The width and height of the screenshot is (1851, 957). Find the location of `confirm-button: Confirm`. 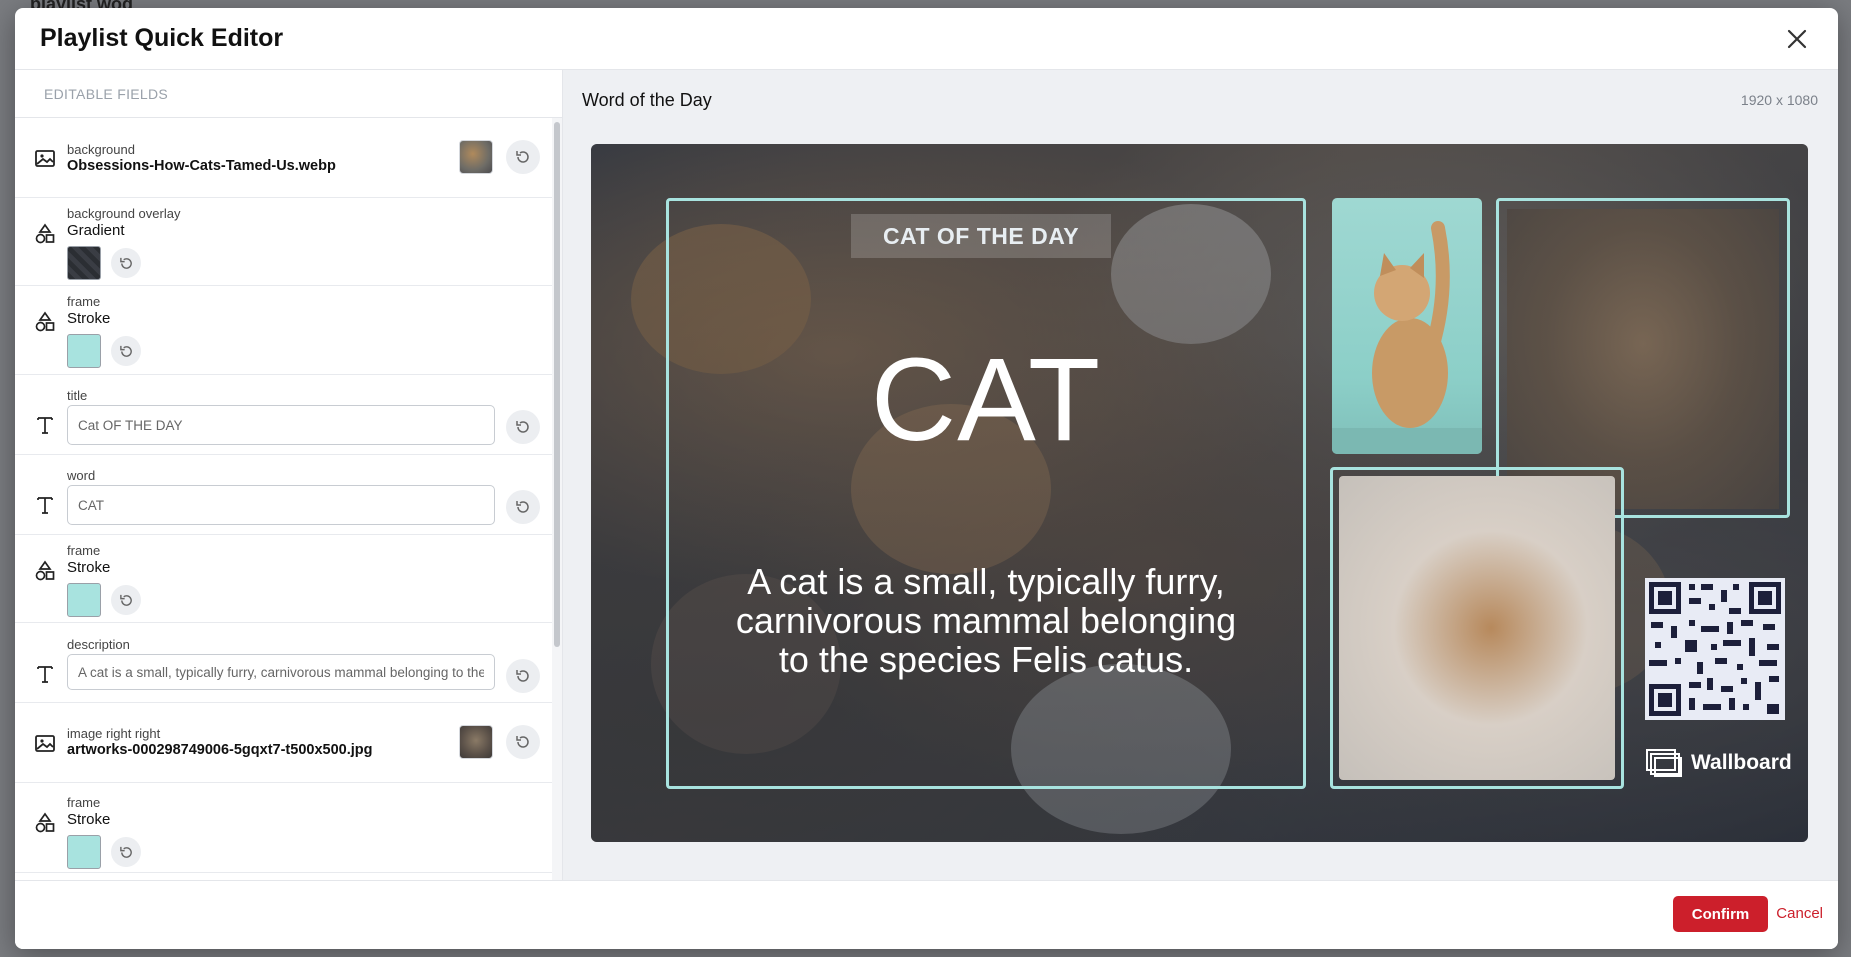

confirm-button: Confirm is located at coordinates (1720, 914).